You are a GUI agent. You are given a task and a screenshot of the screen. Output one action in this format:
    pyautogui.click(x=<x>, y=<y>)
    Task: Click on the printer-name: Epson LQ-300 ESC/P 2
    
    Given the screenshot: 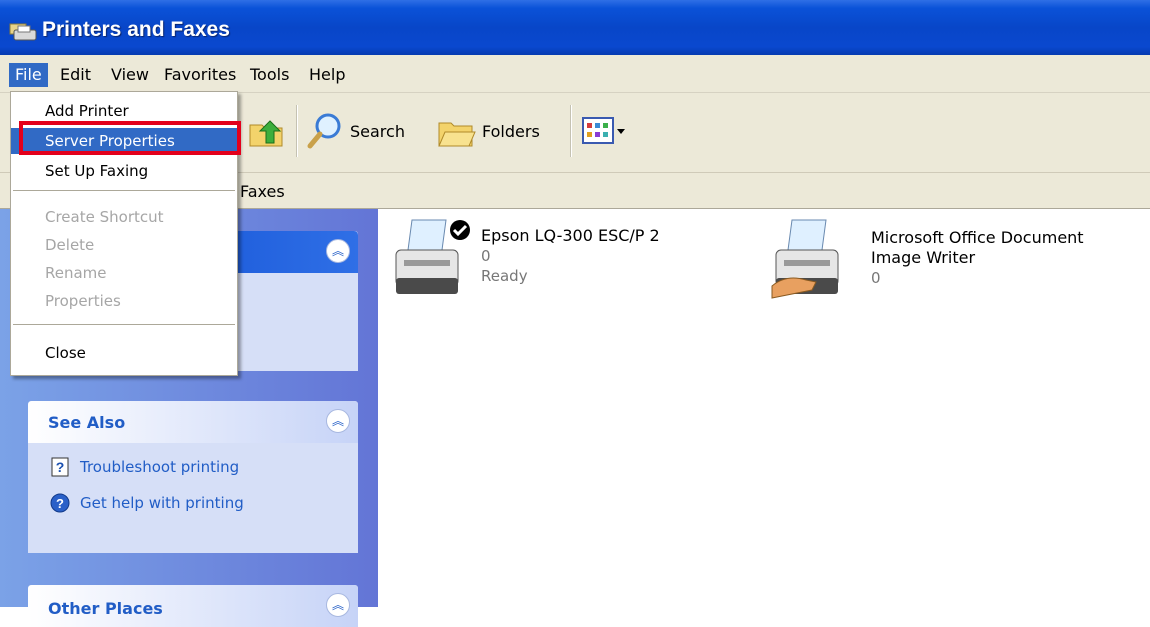 What is the action you would take?
    pyautogui.click(x=570, y=235)
    